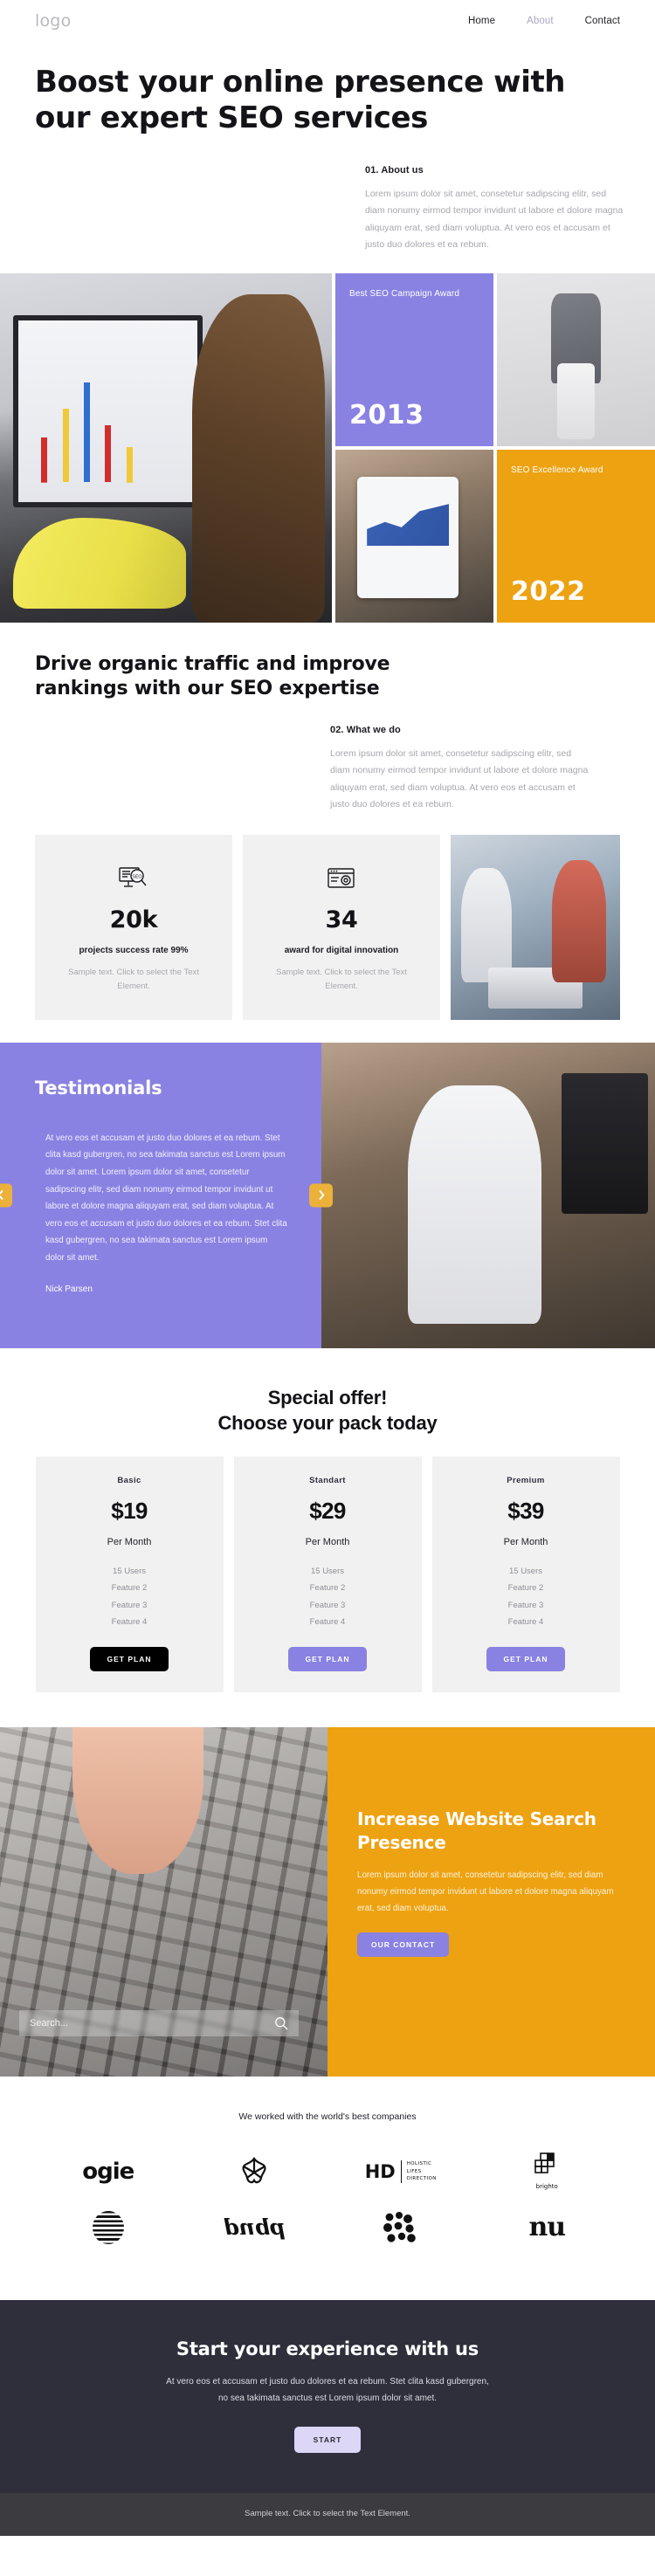  Describe the element at coordinates (321, 1195) in the screenshot. I see `carousel-next-button` at that location.